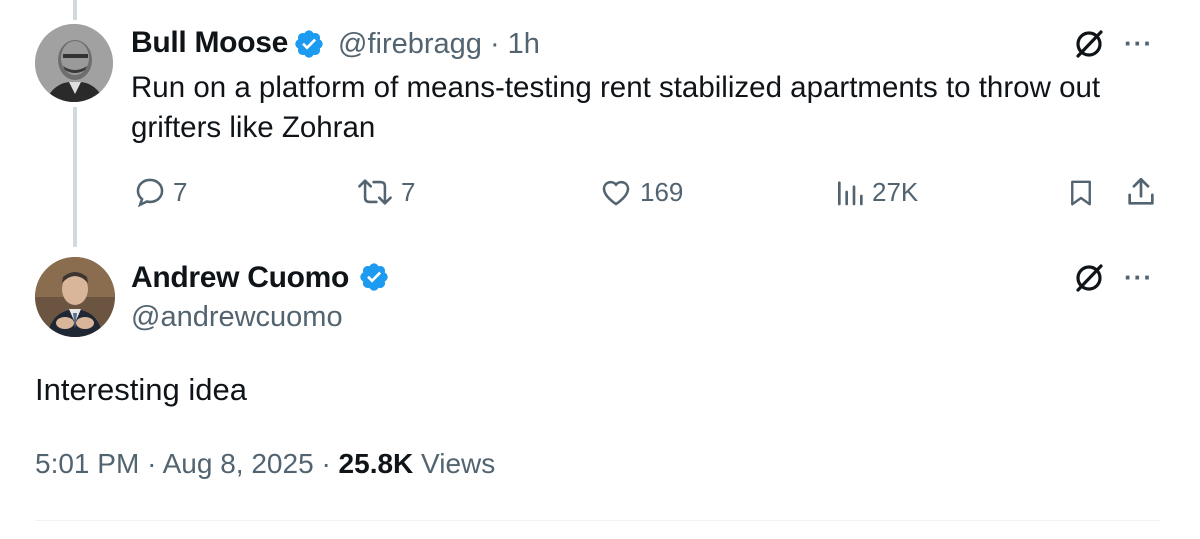 The image size is (1200, 539). I want to click on repost-count: 7, so click(408, 191).